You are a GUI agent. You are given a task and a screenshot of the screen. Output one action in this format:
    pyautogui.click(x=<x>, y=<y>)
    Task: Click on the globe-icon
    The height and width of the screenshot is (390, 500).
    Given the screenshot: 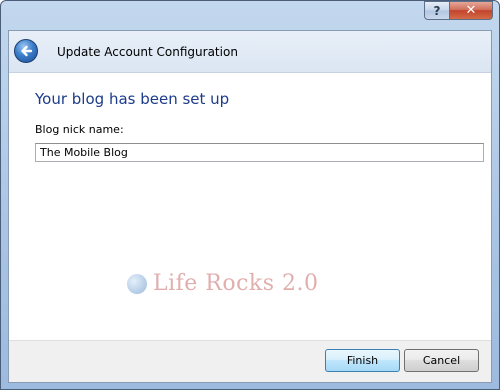 What is the action you would take?
    pyautogui.click(x=137, y=283)
    